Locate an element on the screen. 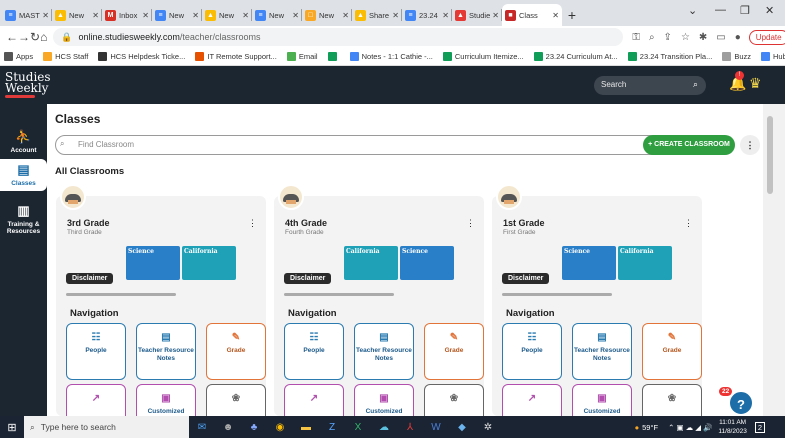  tab-search-icon: ⌄ is located at coordinates (692, 10).